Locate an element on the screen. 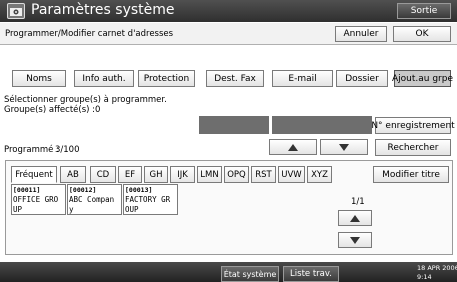  page-down-button is located at coordinates (355, 240).